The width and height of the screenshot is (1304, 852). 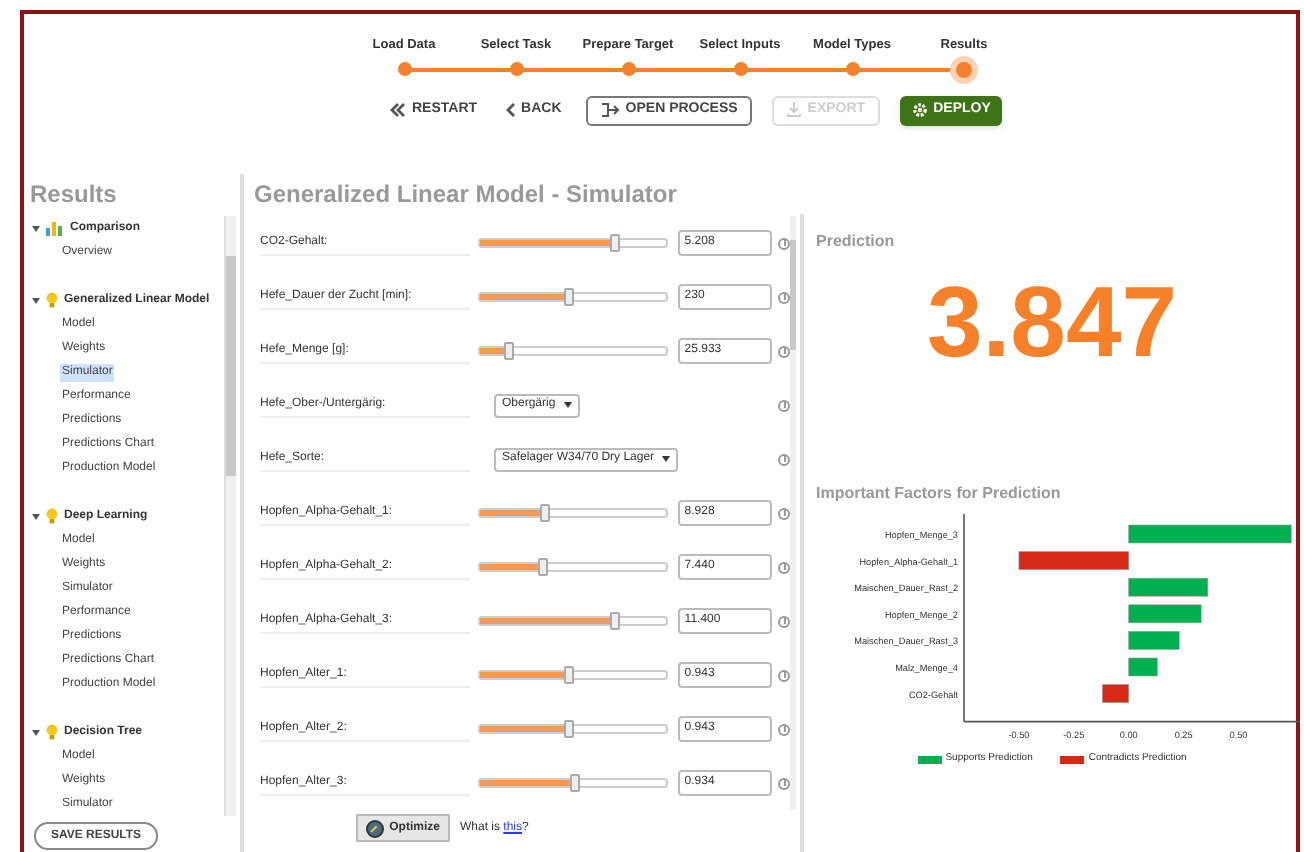 I want to click on chevron-left-icon, so click(x=510, y=110).